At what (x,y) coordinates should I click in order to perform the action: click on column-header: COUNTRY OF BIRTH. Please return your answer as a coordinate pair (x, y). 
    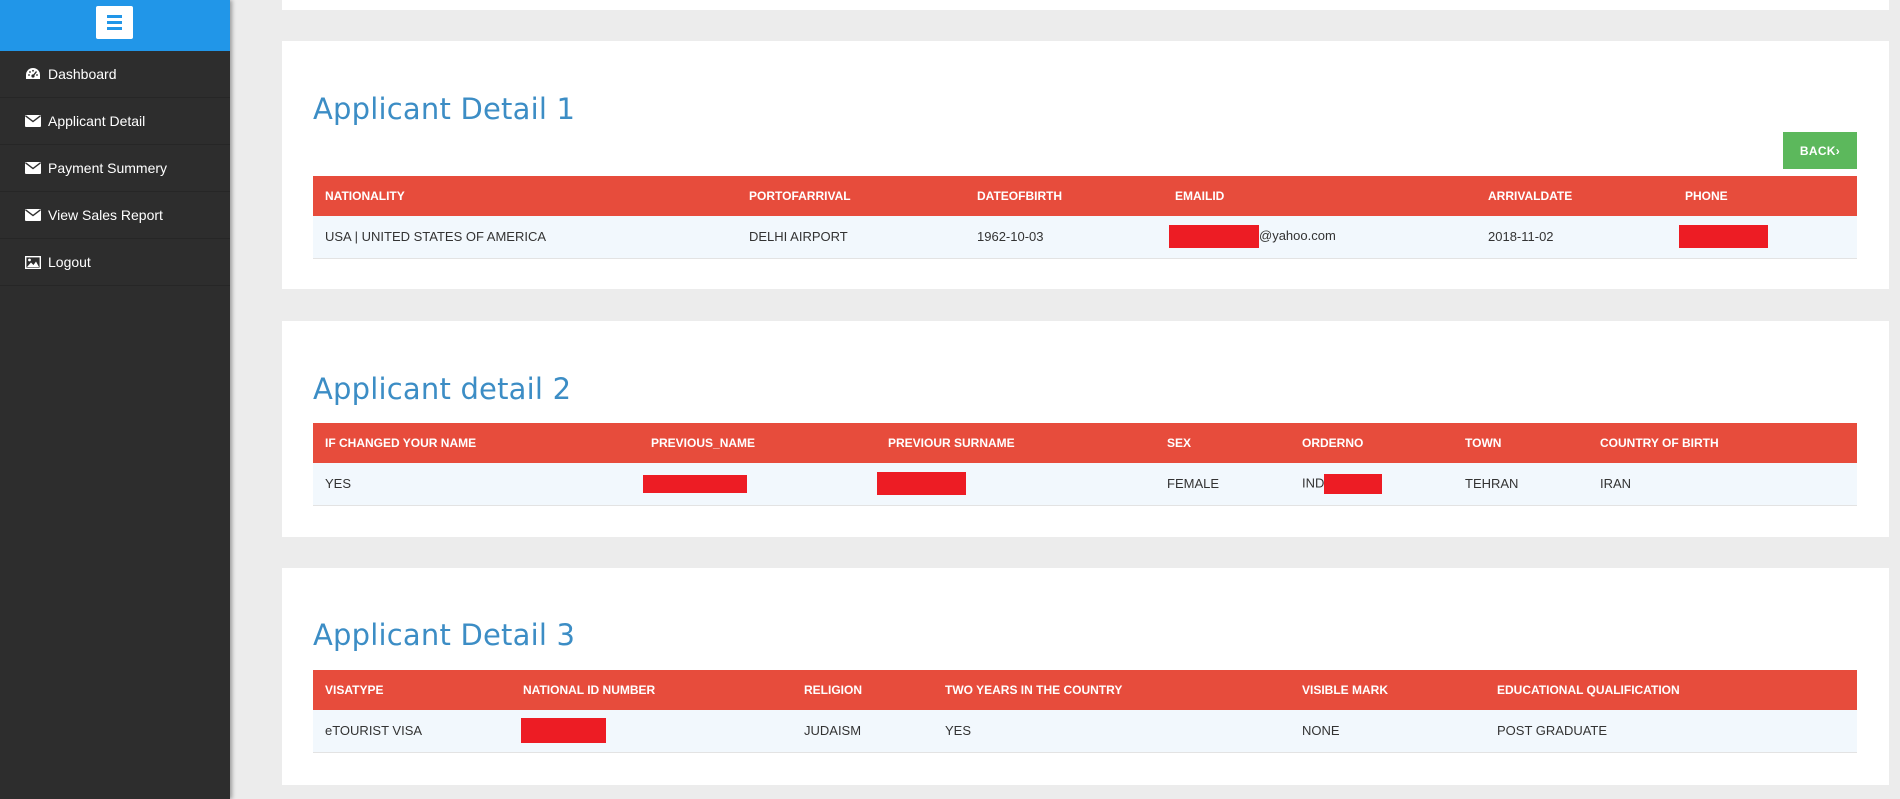
    Looking at the image, I should click on (1722, 443).